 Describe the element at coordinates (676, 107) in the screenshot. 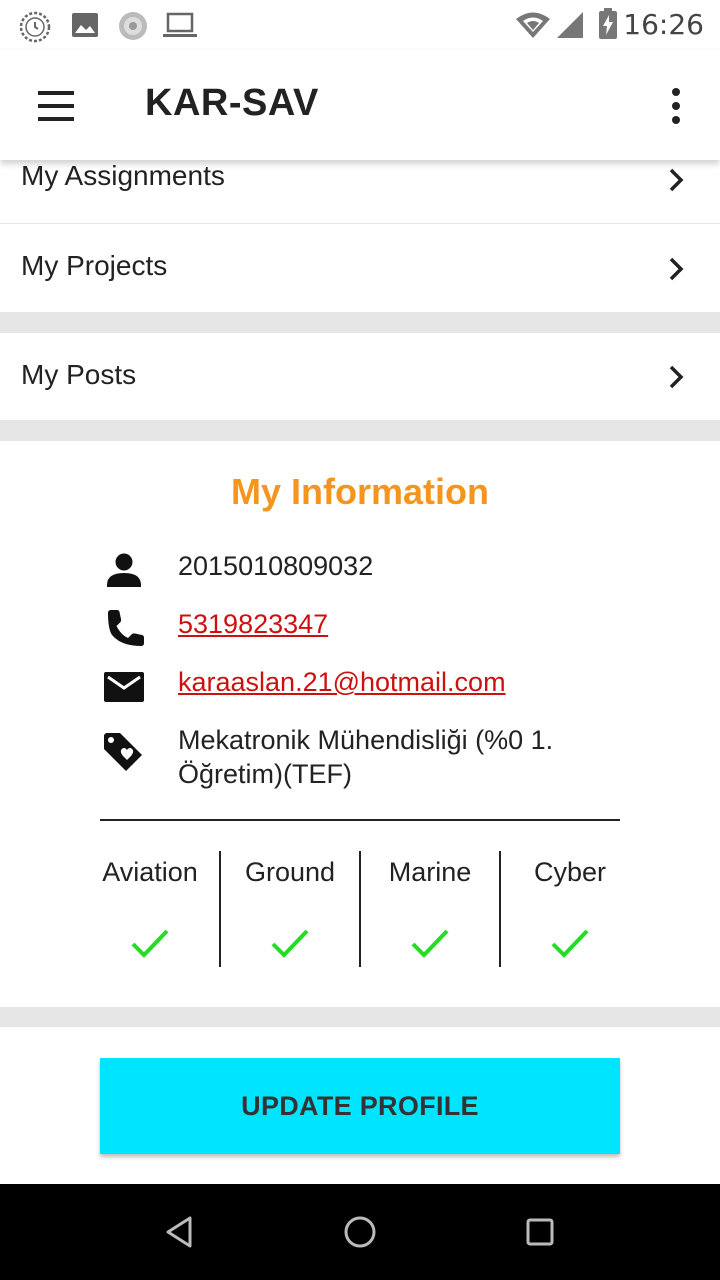

I see `more-vert-icon` at that location.